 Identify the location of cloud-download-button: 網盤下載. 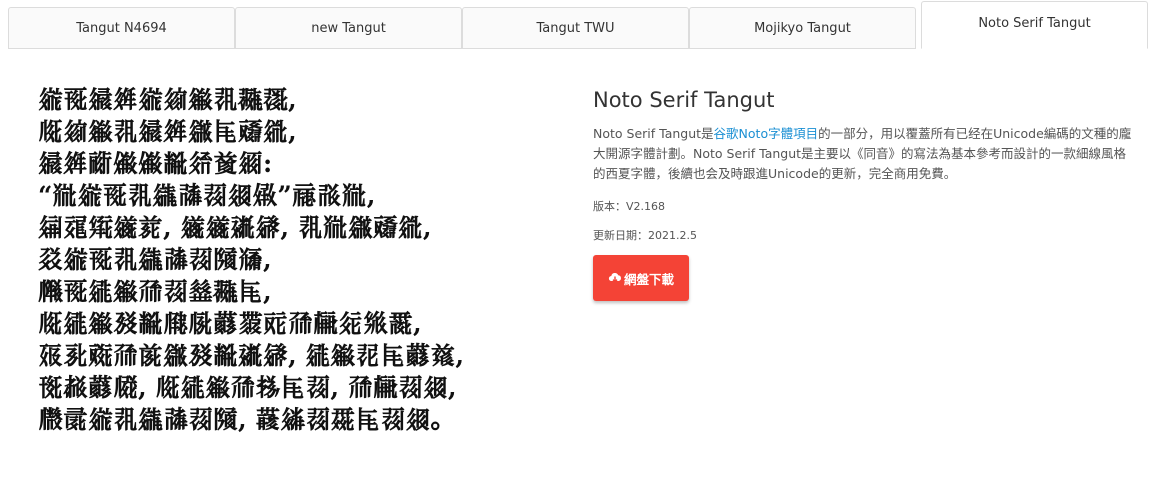
(641, 278).